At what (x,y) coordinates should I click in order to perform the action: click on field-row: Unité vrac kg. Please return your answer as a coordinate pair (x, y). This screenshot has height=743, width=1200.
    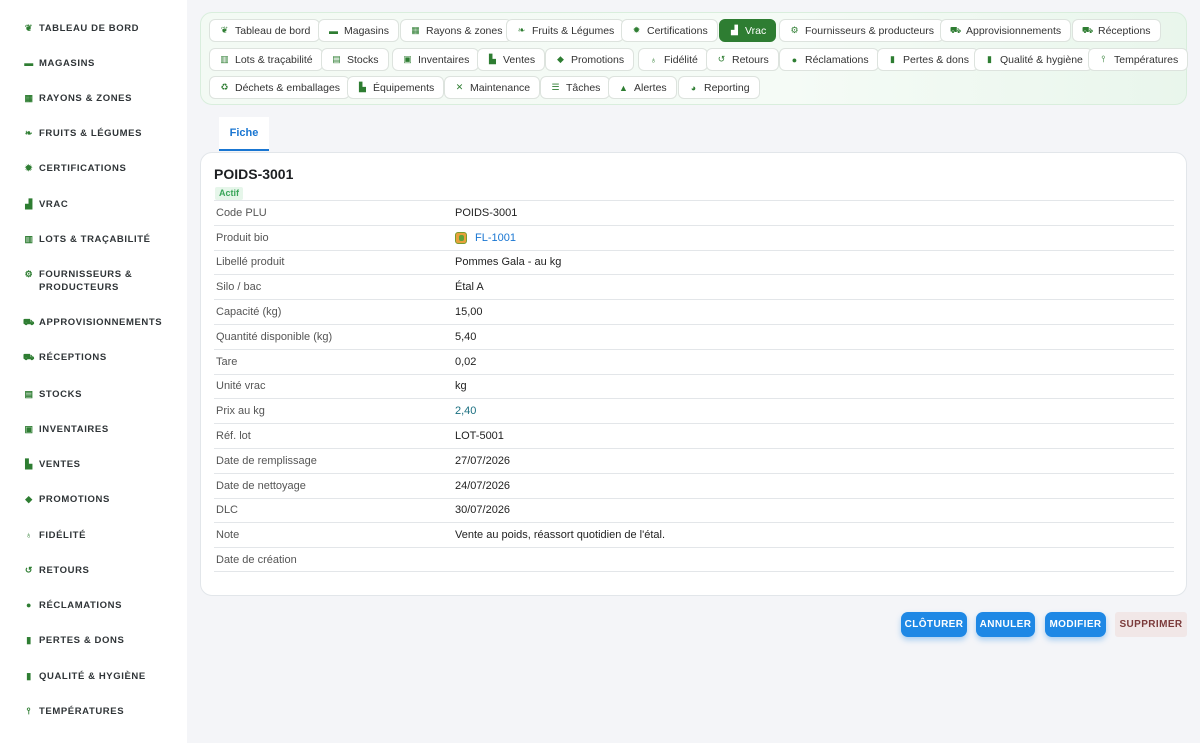
    Looking at the image, I should click on (694, 386).